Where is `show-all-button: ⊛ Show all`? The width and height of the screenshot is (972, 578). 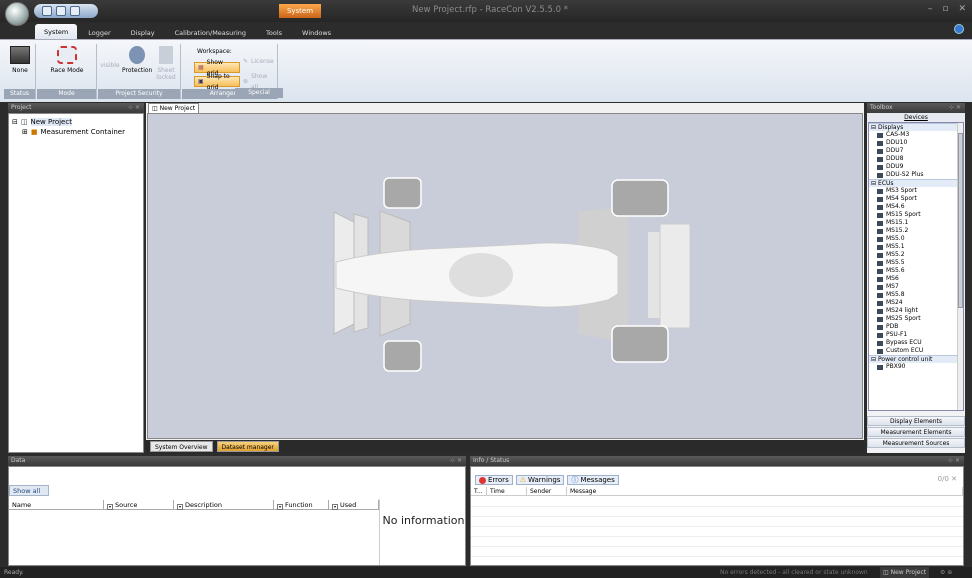 show-all-button: ⊛ Show all is located at coordinates (258, 82).